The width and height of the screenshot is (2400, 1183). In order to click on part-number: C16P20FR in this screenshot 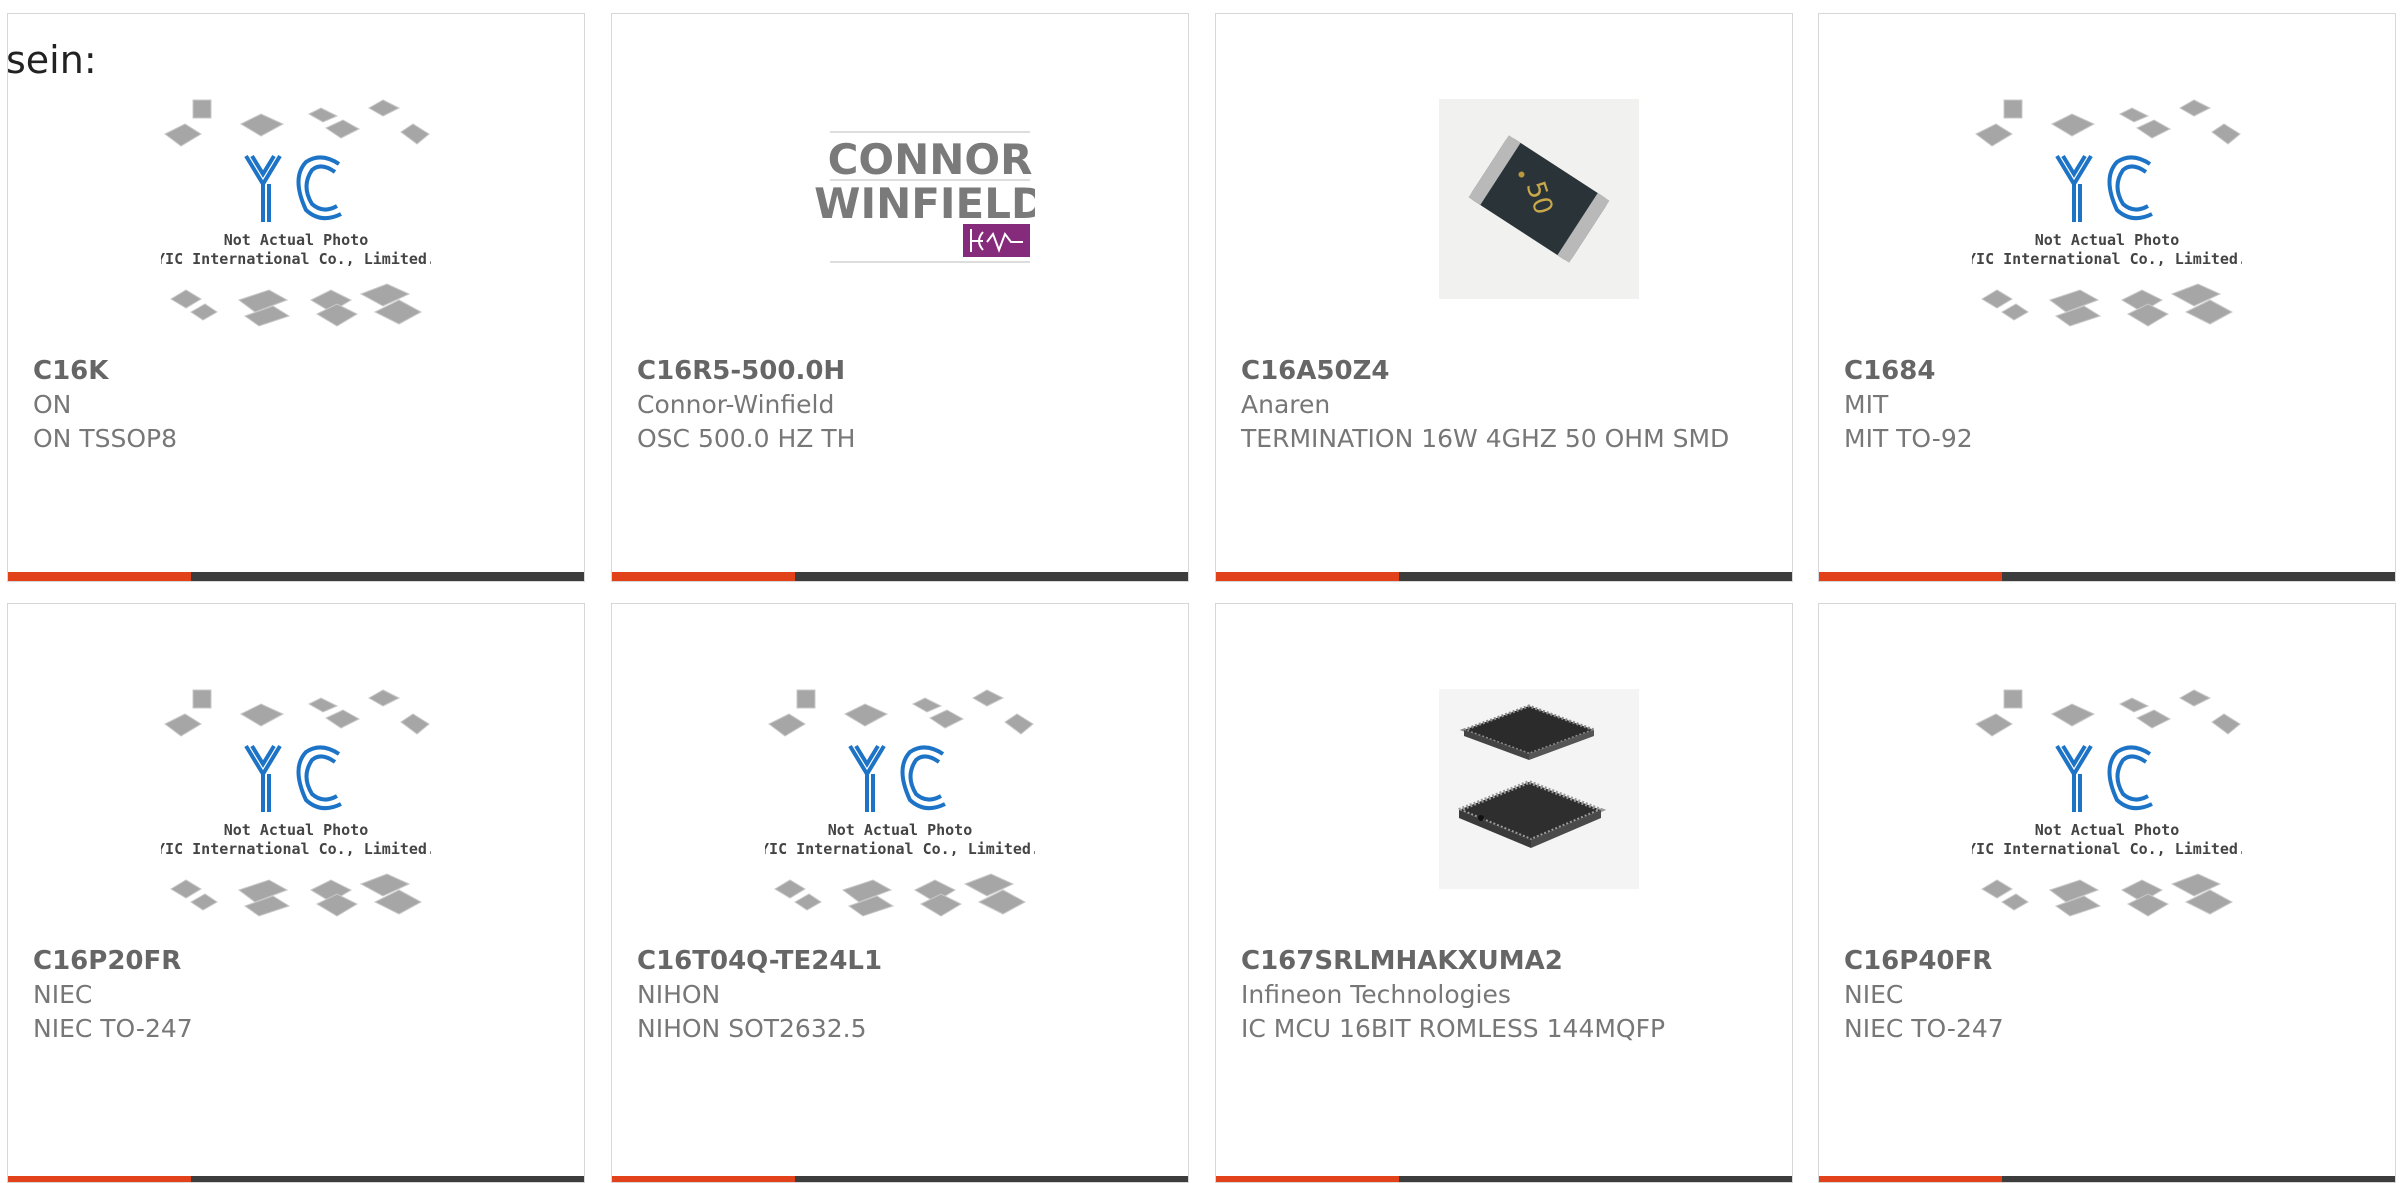, I will do `click(296, 961)`.